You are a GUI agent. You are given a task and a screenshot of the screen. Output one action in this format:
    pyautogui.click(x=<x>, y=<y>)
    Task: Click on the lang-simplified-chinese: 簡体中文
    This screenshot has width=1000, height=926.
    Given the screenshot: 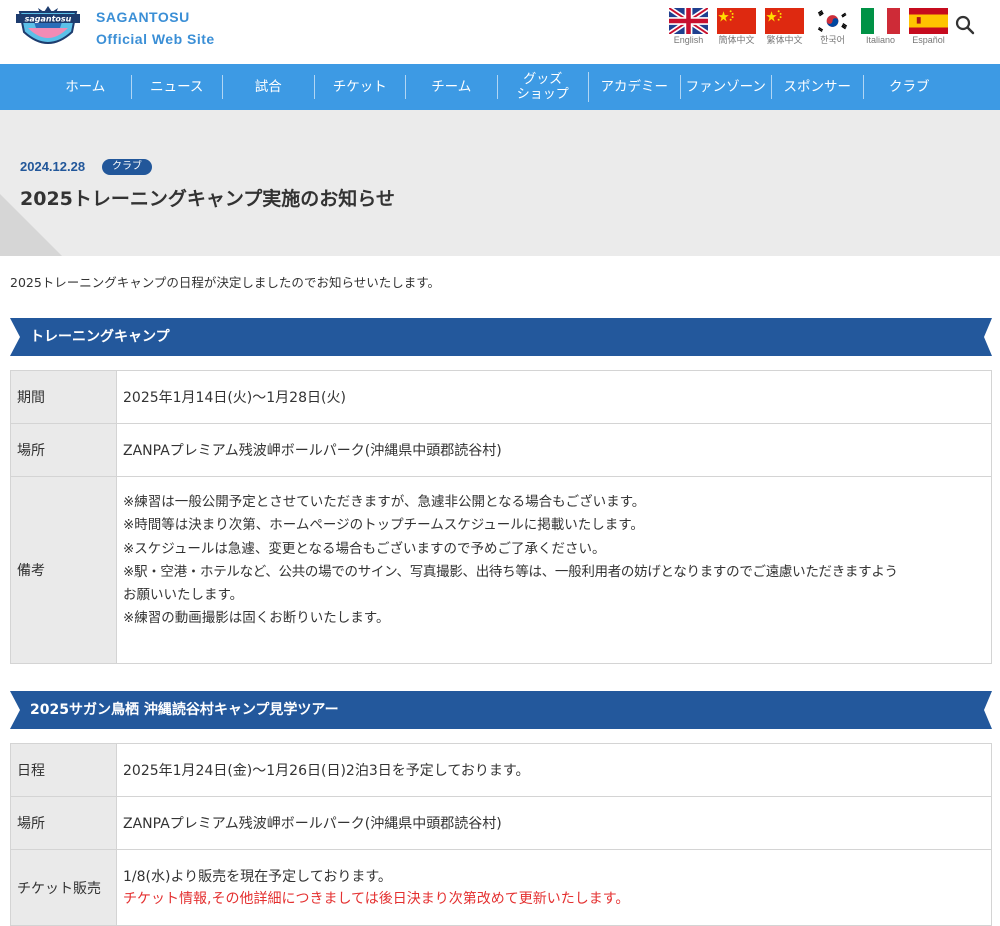 What is the action you would take?
    pyautogui.click(x=736, y=26)
    